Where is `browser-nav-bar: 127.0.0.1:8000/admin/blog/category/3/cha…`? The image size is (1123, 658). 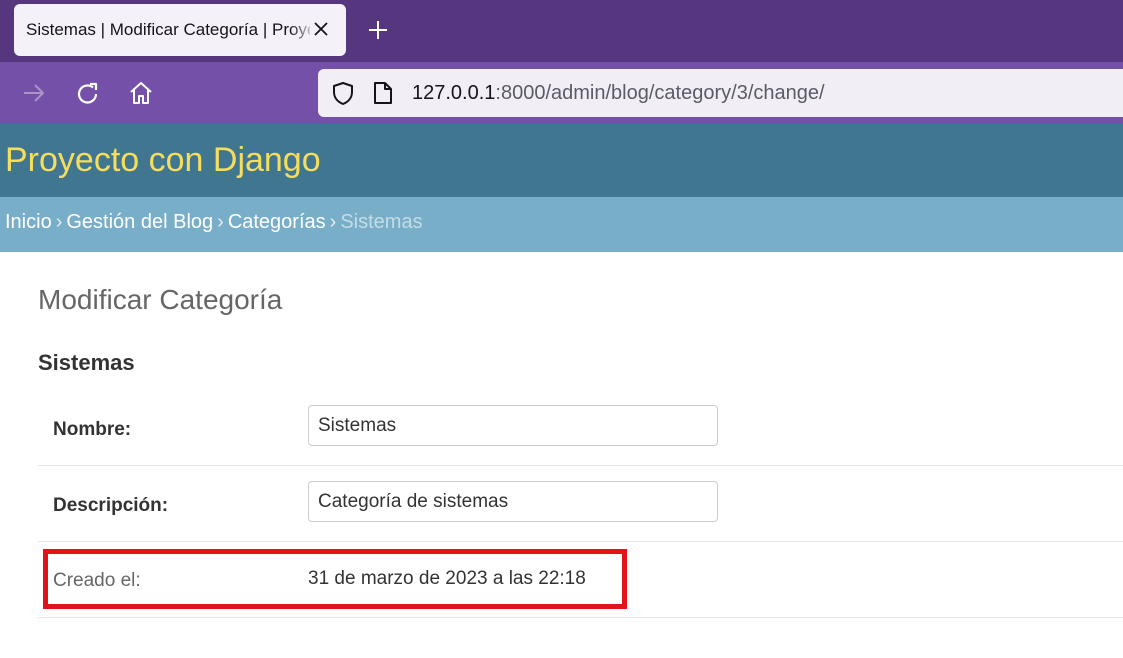
browser-nav-bar: 127.0.0.1:8000/admin/blog/category/3/cha… is located at coordinates (561, 93).